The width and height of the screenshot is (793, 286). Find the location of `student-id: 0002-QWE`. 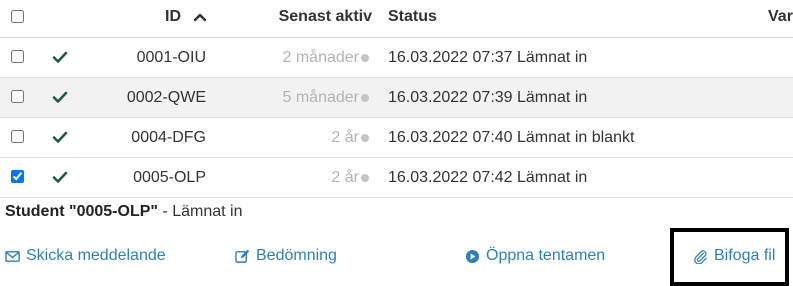

student-id: 0002-QWE is located at coordinates (166, 97).